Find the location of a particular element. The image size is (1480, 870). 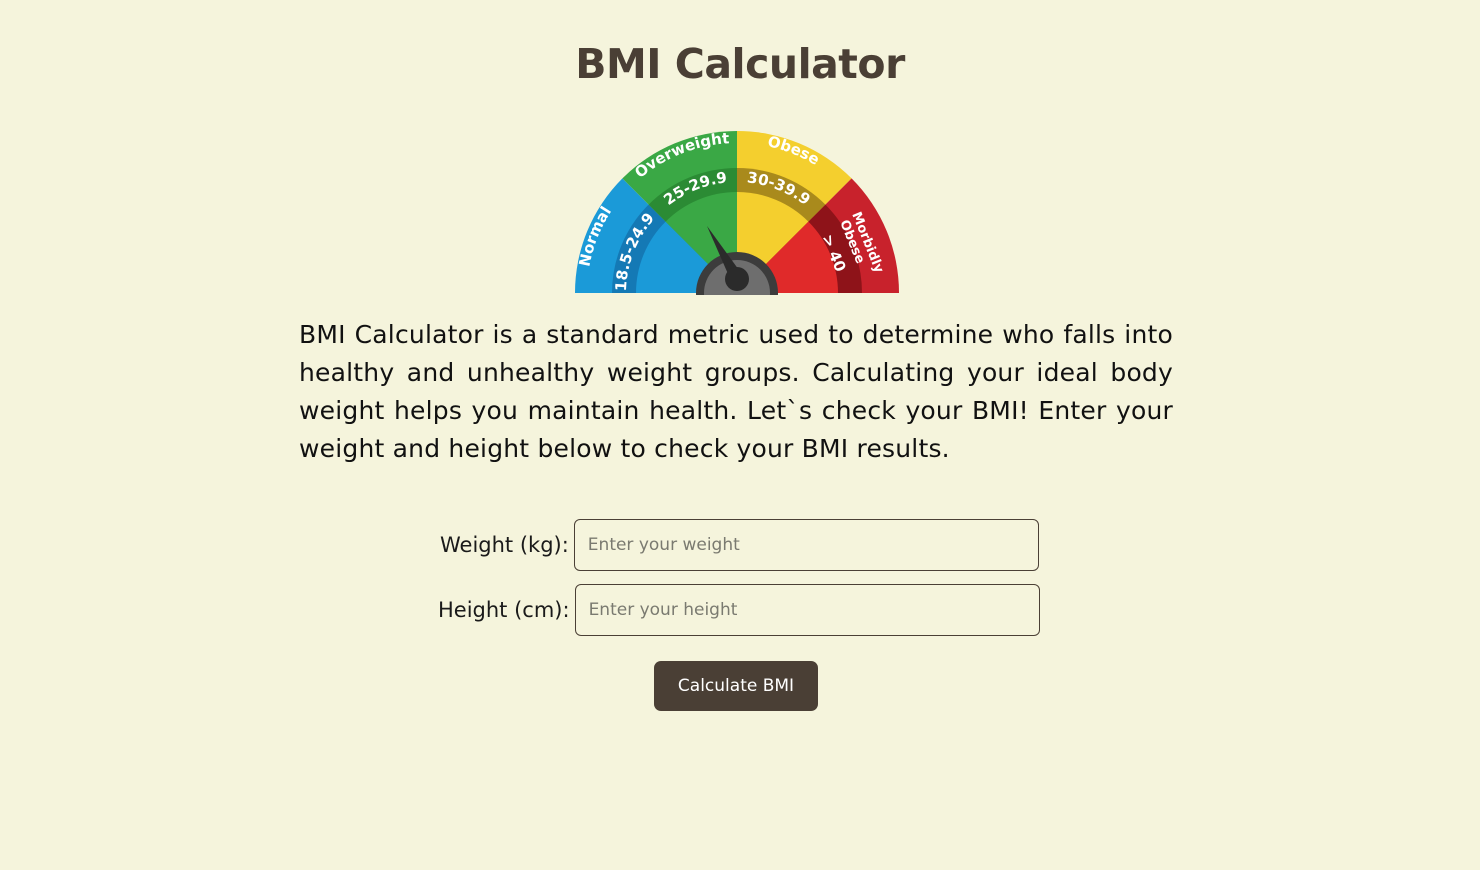

height-input is located at coordinates (807, 610).